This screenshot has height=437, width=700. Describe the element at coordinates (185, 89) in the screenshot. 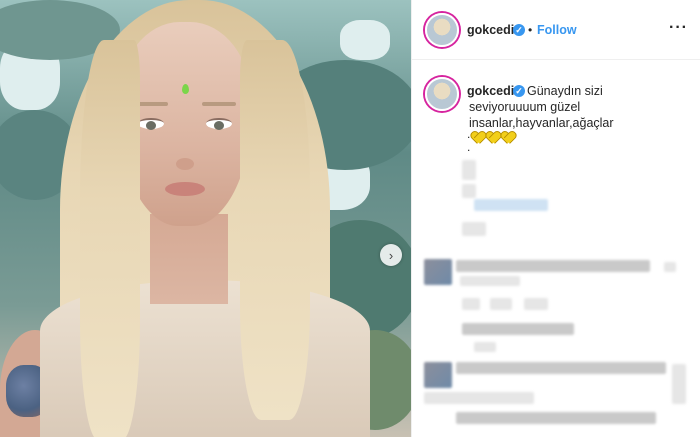

I see `bindi-gem` at that location.